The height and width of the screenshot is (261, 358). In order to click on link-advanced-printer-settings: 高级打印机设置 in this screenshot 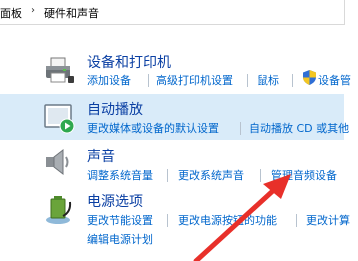, I will do `click(194, 80)`.